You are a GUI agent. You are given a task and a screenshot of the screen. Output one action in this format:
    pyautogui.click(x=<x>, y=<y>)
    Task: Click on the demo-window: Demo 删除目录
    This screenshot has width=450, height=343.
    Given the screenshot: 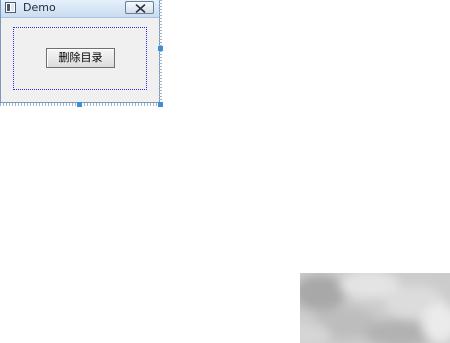 What is the action you would take?
    pyautogui.click(x=80, y=51)
    